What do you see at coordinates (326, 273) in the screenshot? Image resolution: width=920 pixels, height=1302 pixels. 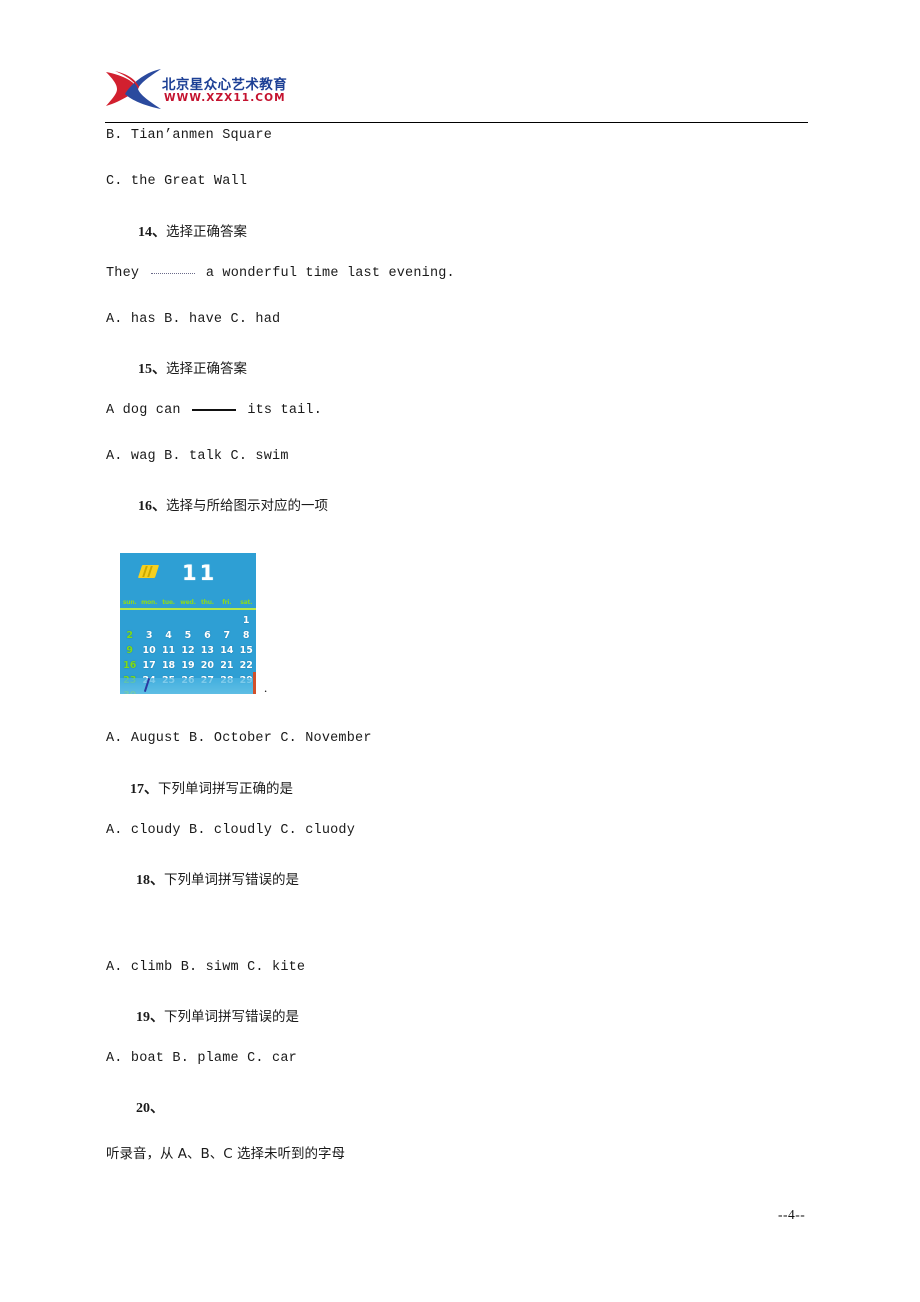 I see `question-14-stem-after: a wonderful time last evening.` at bounding box center [326, 273].